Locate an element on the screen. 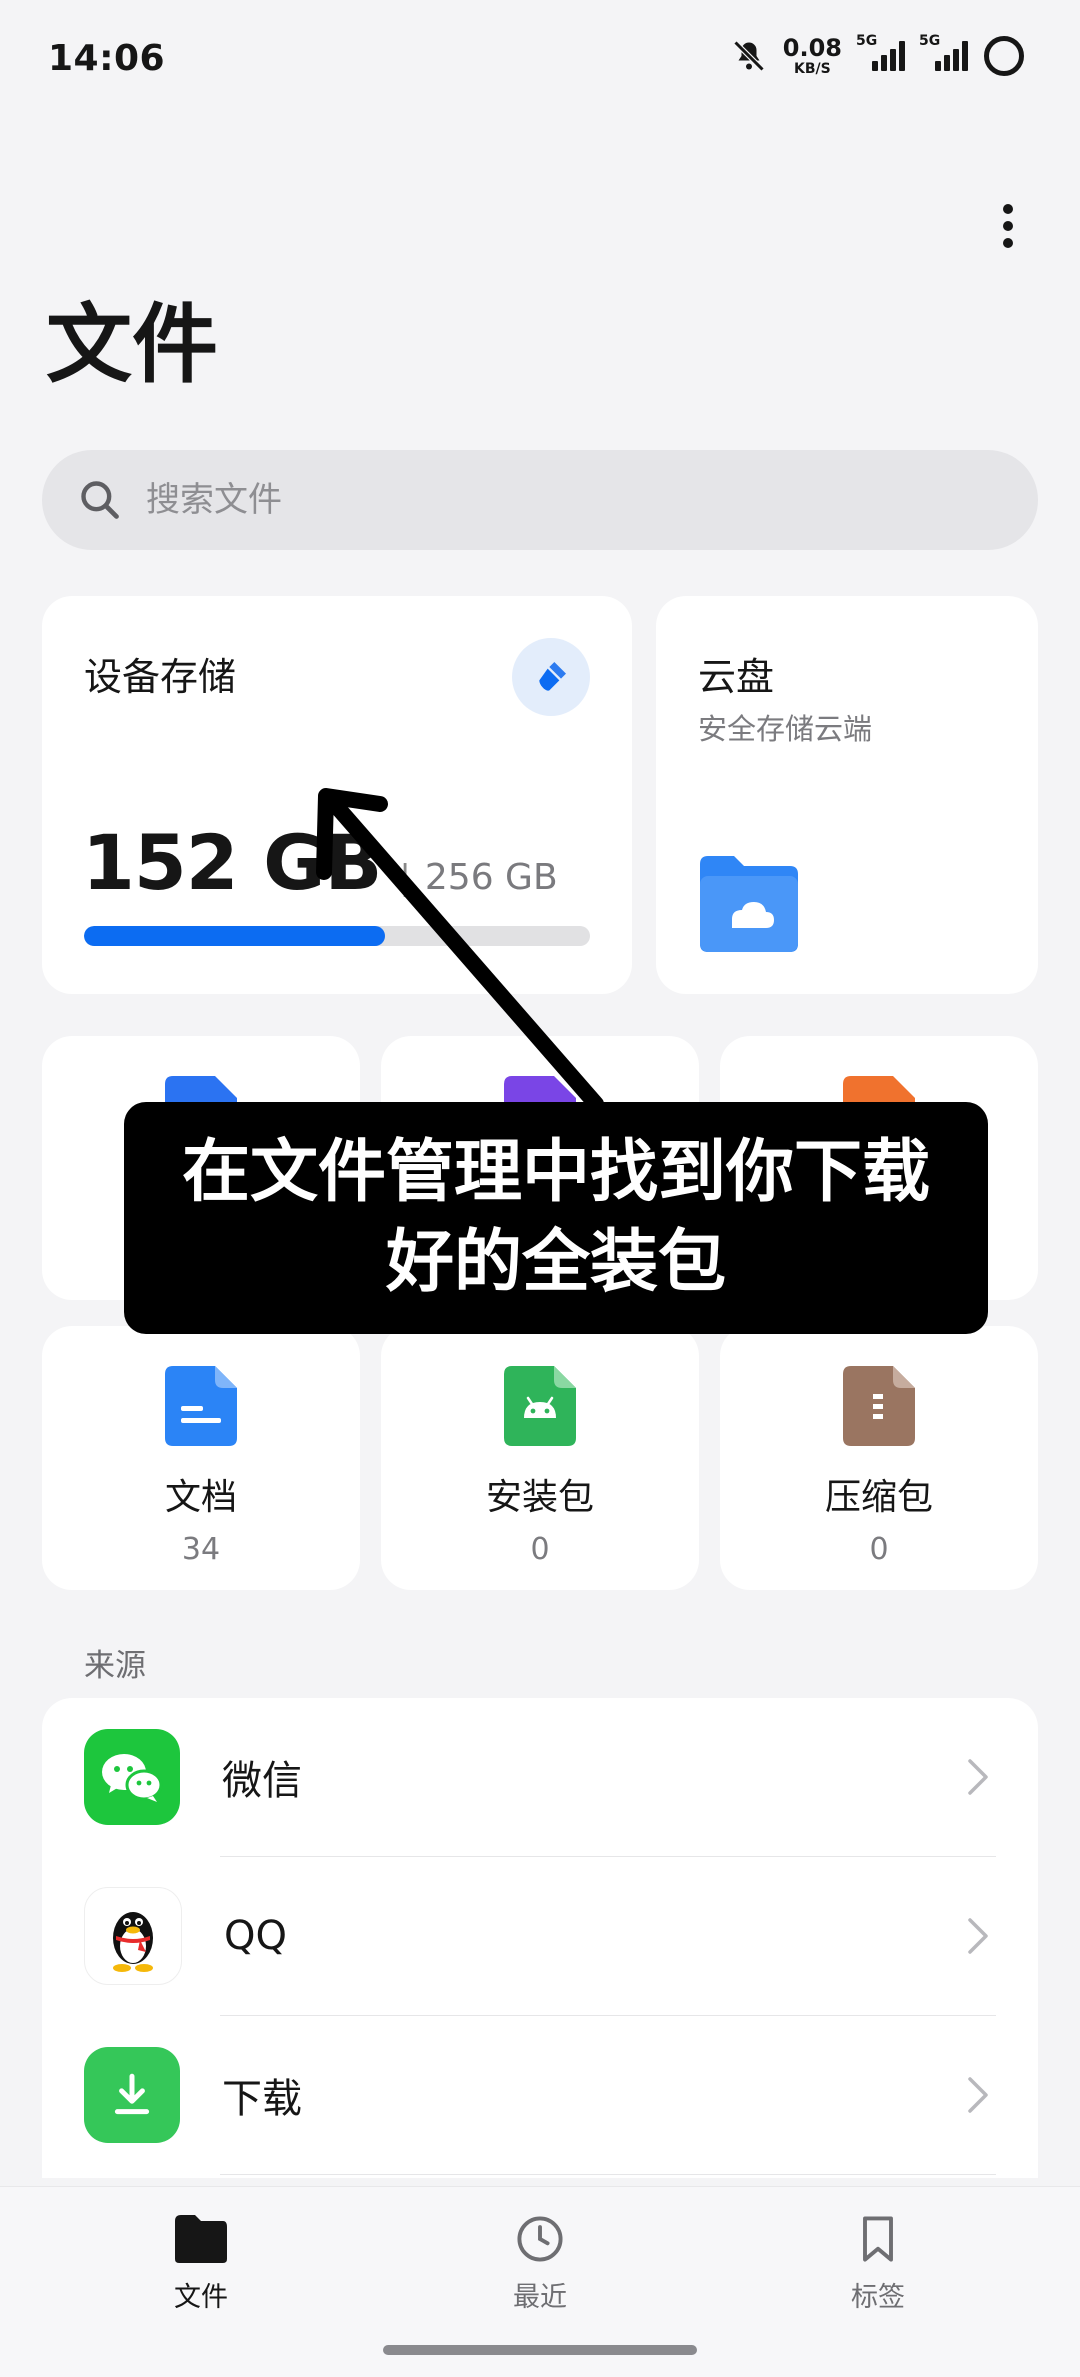 The width and height of the screenshot is (1080, 2377). more-options-icon is located at coordinates (1008, 226).